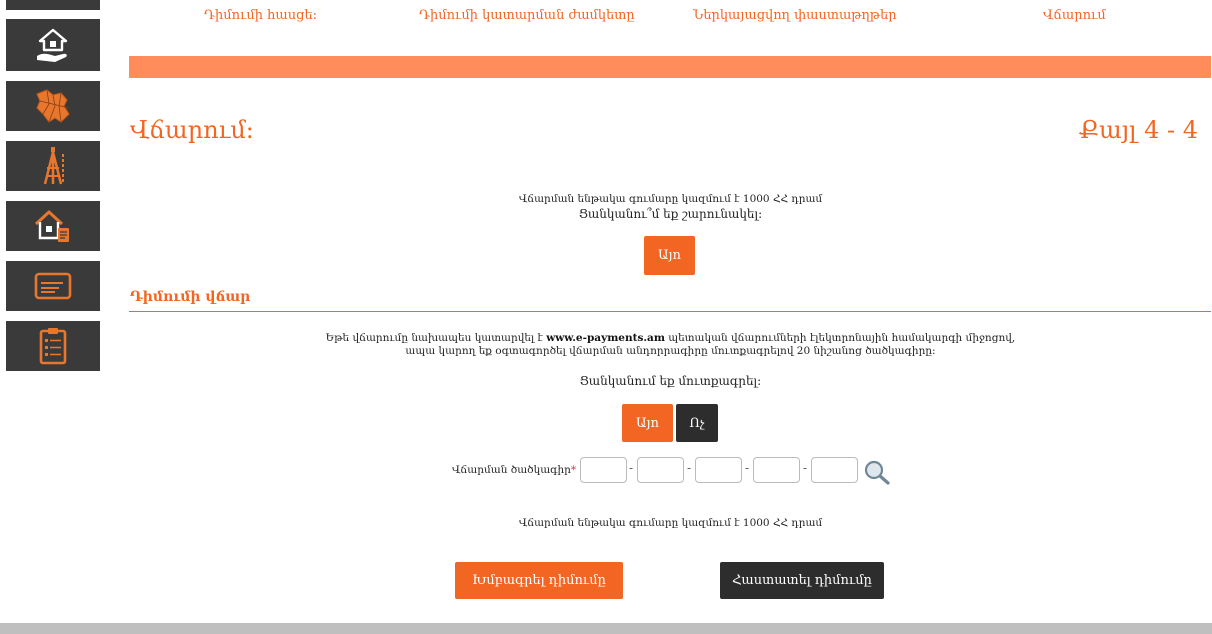 The image size is (1212, 634). What do you see at coordinates (647, 423) in the screenshot?
I see `enter-code-yes-button: Այո` at bounding box center [647, 423].